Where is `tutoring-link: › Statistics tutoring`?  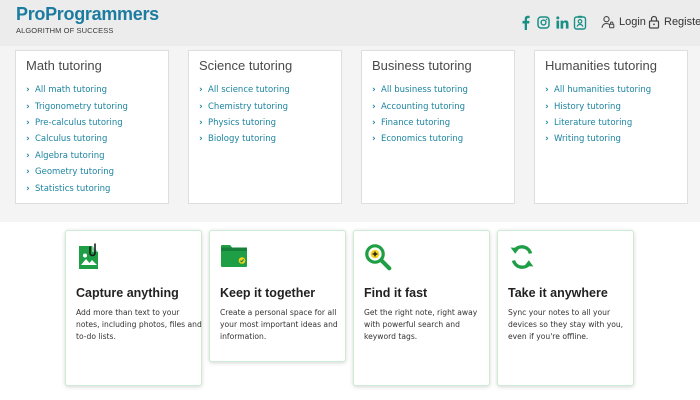
tutoring-link: › Statistics tutoring is located at coordinates (77, 188).